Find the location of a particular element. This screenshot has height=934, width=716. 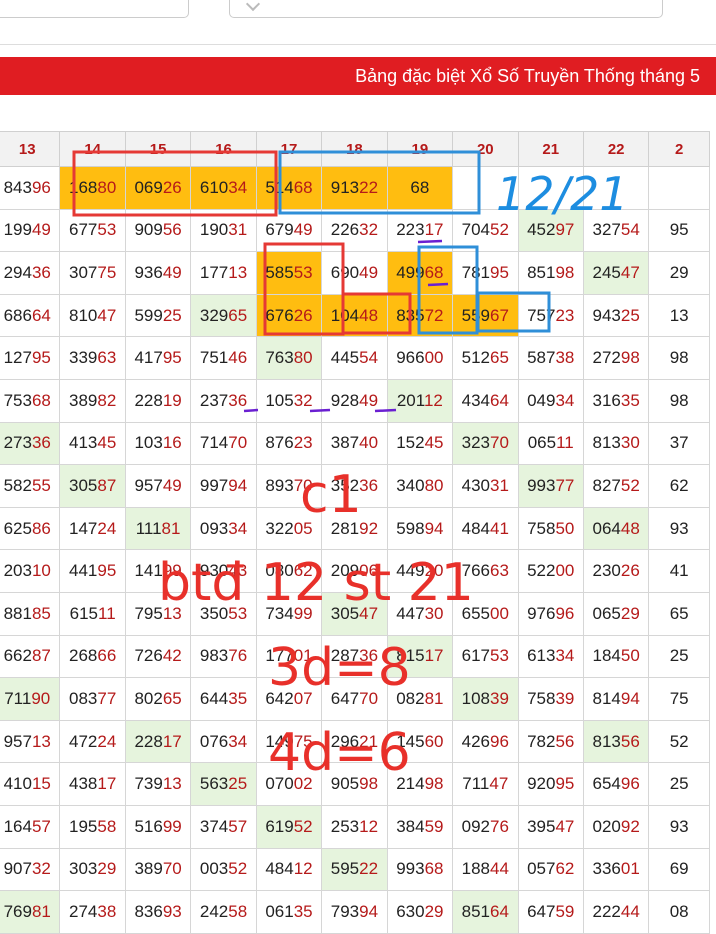

result-cell: 41345 is located at coordinates (92, 443).